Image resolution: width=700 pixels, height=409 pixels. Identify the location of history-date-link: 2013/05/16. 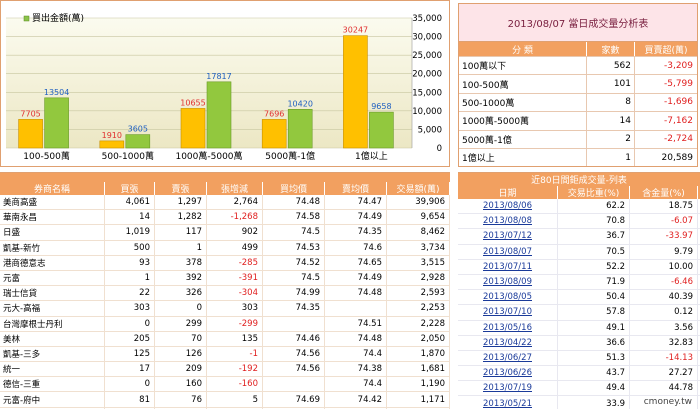
(508, 327).